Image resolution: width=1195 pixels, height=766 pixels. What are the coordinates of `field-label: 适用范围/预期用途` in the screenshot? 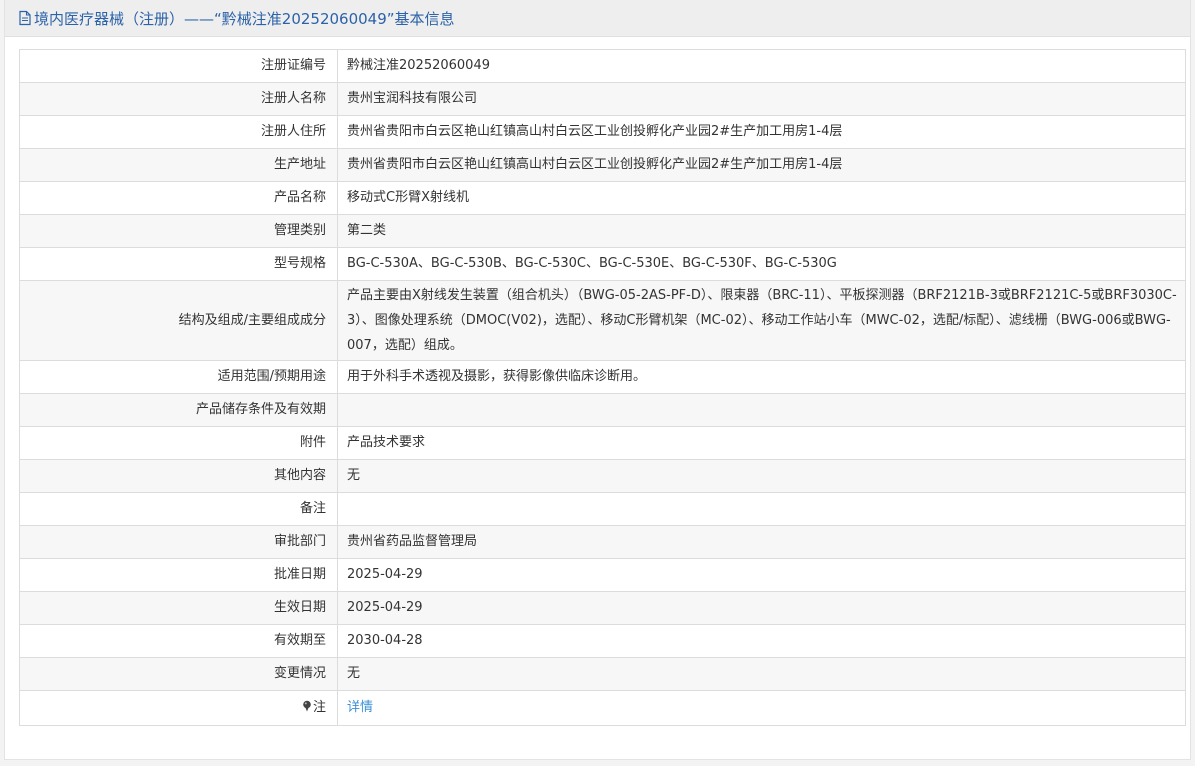 It's located at (178, 377).